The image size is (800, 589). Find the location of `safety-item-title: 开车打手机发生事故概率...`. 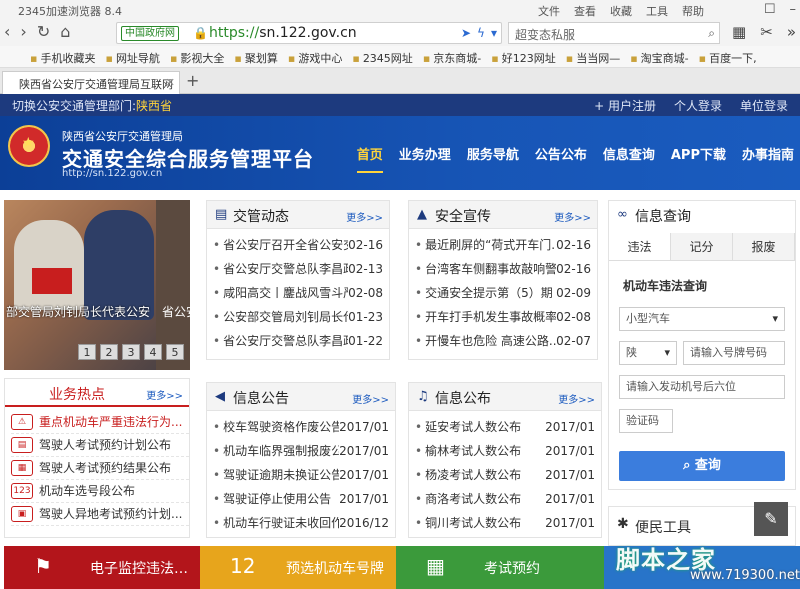

safety-item-title: 开车打手机发生事故概率... is located at coordinates (485, 317).